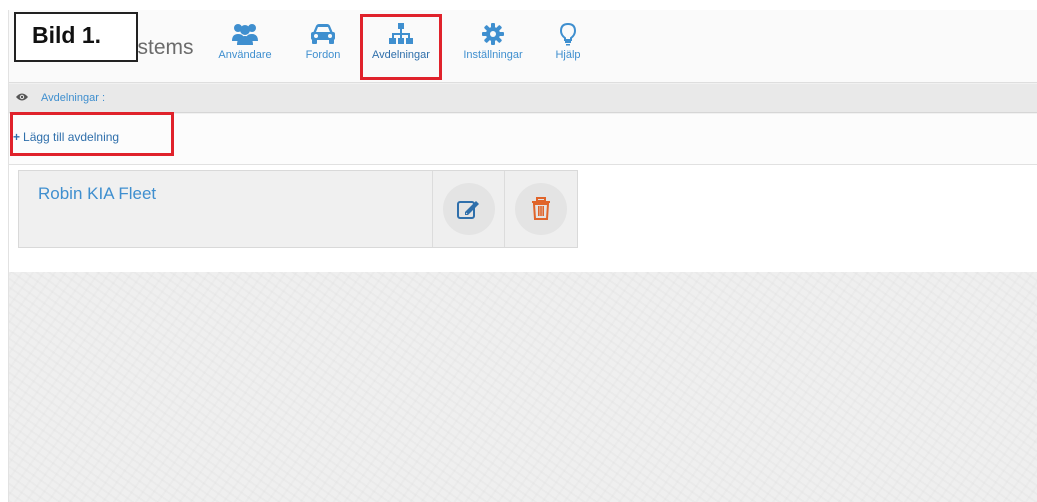  Describe the element at coordinates (523, 138) in the screenshot. I see `department-toolbar: + Lägg till avdelning` at that location.